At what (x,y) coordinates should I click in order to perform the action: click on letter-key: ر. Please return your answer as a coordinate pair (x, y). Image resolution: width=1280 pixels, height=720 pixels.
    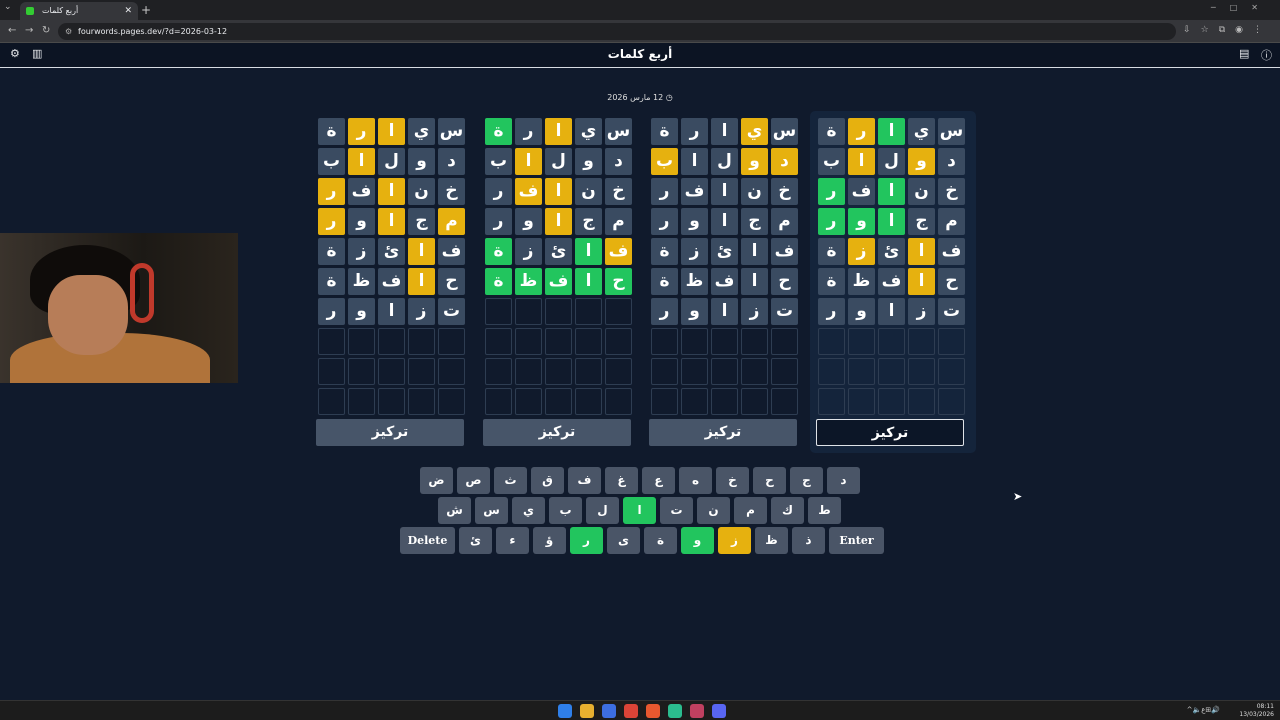
    Looking at the image, I should click on (586, 540).